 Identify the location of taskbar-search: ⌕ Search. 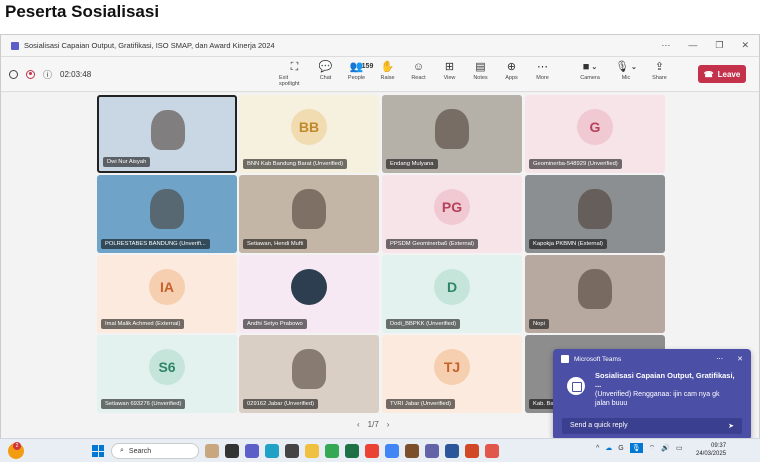
(155, 451).